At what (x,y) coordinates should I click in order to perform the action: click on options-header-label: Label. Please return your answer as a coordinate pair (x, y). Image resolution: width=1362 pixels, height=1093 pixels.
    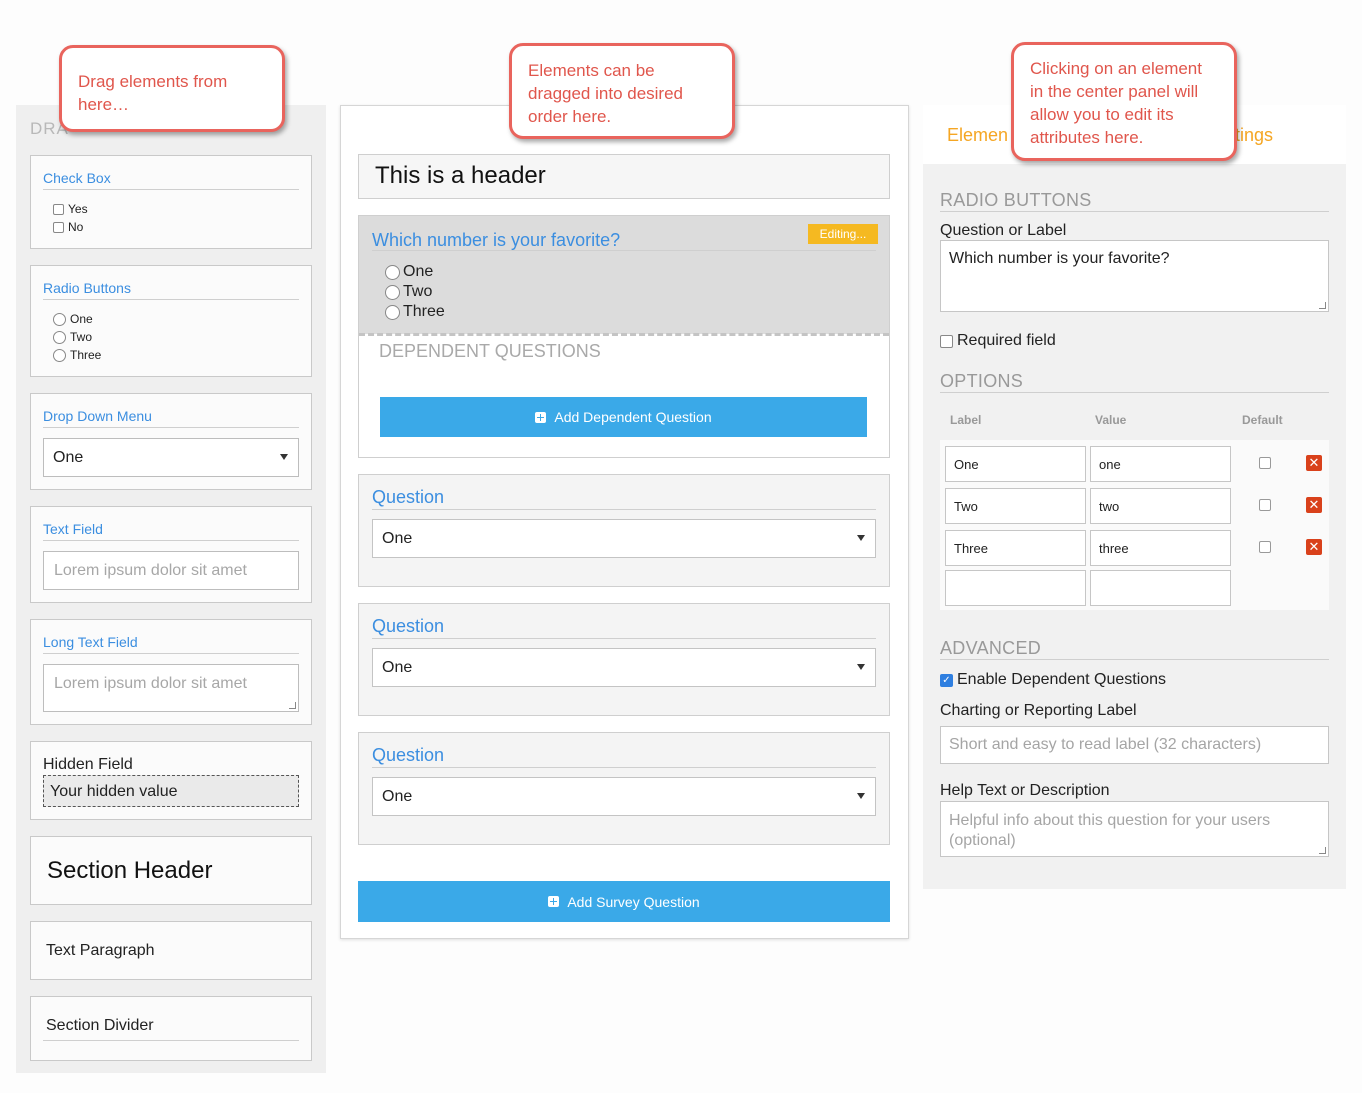
    Looking at the image, I should click on (966, 420).